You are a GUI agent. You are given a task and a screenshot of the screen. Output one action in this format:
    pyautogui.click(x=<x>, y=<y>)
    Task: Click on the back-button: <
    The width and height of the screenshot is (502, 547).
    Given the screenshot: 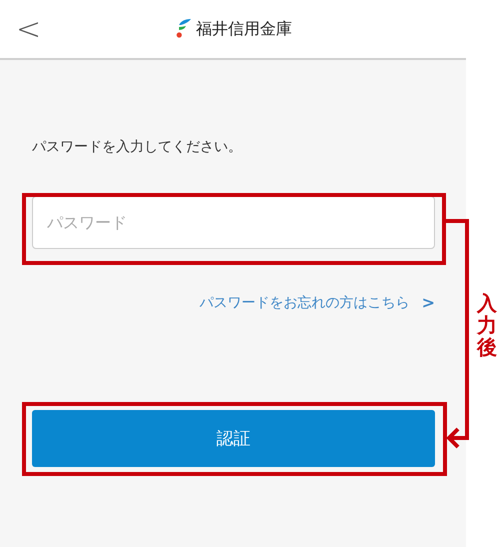 What is the action you would take?
    pyautogui.click(x=29, y=29)
    